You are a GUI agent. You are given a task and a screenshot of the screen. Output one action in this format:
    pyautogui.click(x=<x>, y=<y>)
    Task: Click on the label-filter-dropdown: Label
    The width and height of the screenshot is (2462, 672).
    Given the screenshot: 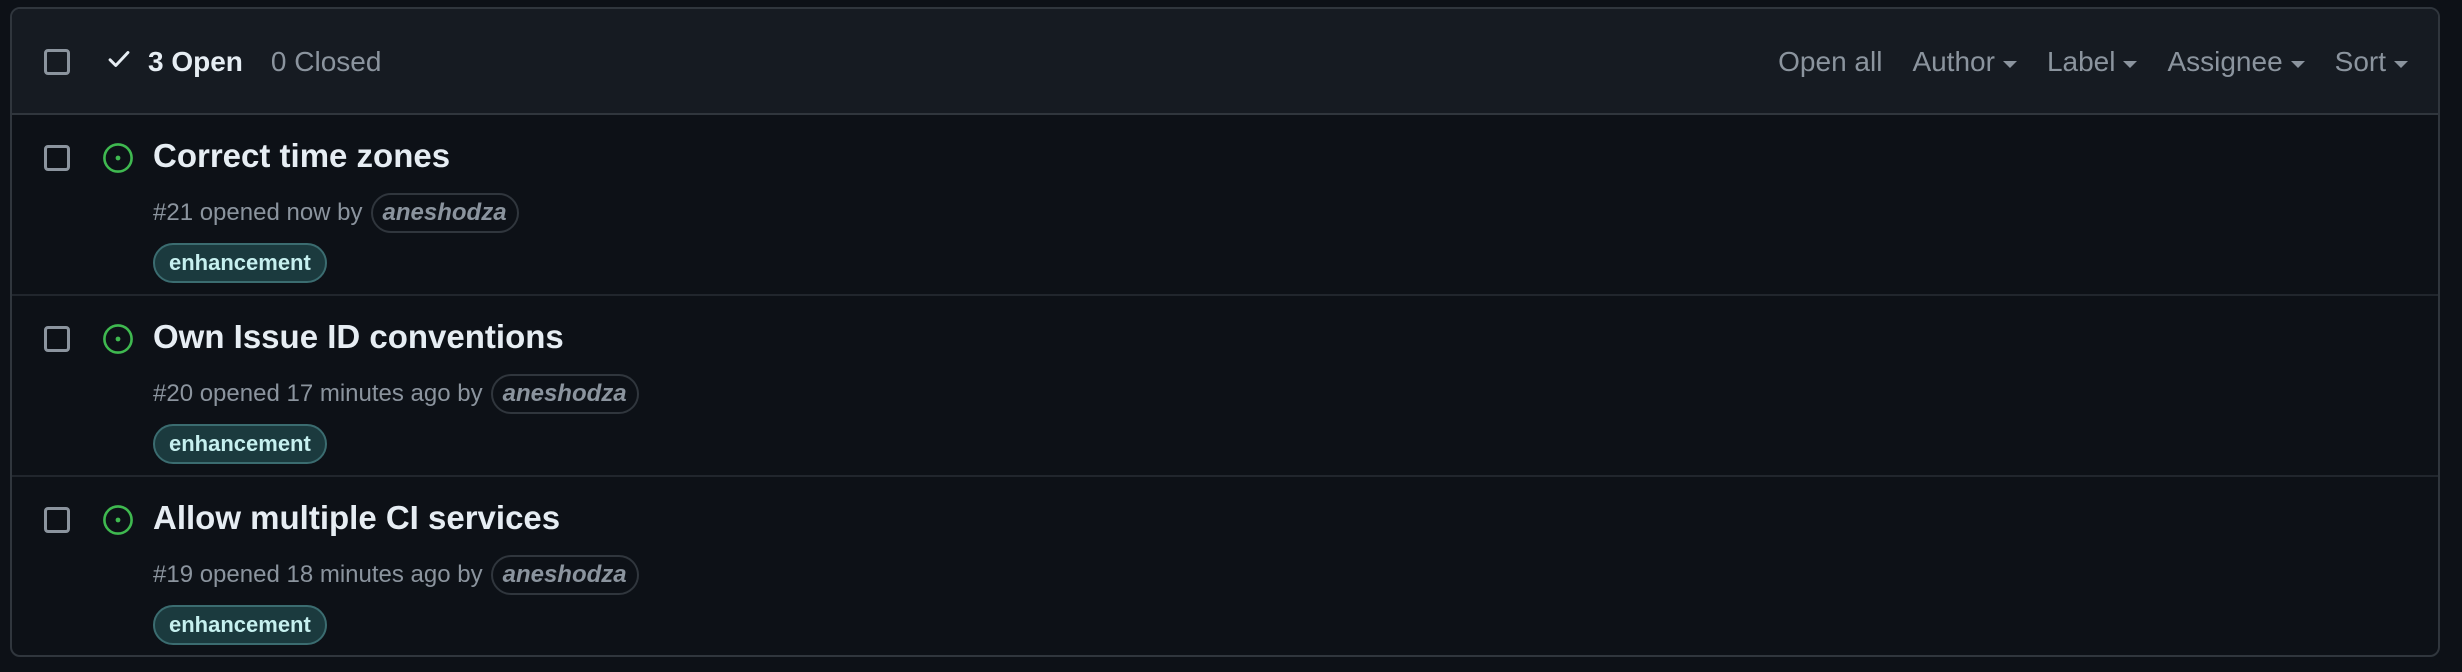 What is the action you would take?
    pyautogui.click(x=2092, y=62)
    